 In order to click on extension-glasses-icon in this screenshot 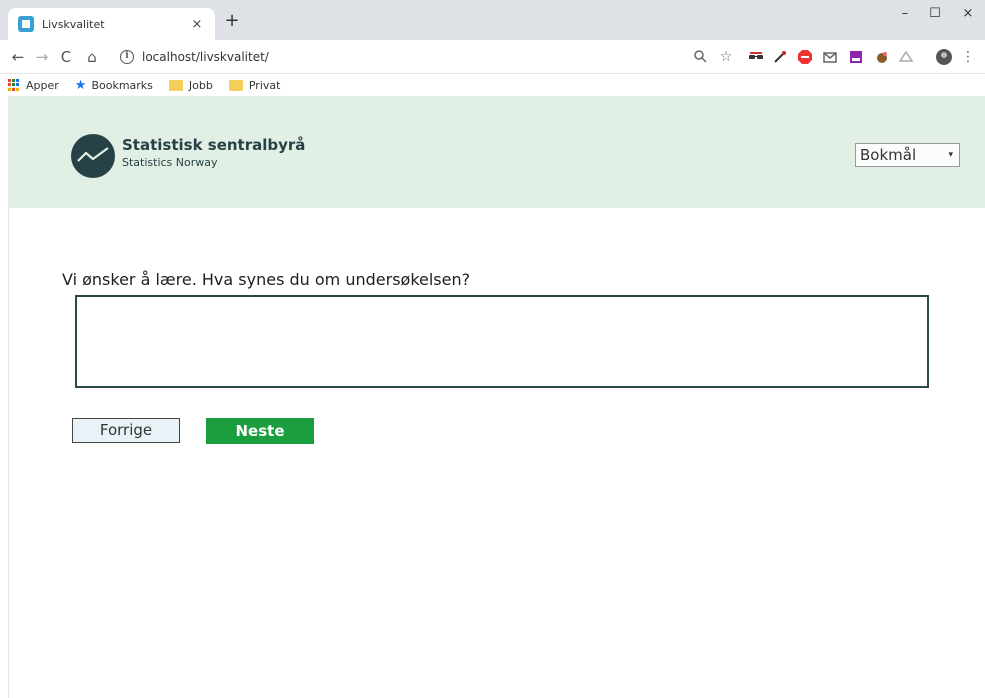, I will do `click(756, 57)`.